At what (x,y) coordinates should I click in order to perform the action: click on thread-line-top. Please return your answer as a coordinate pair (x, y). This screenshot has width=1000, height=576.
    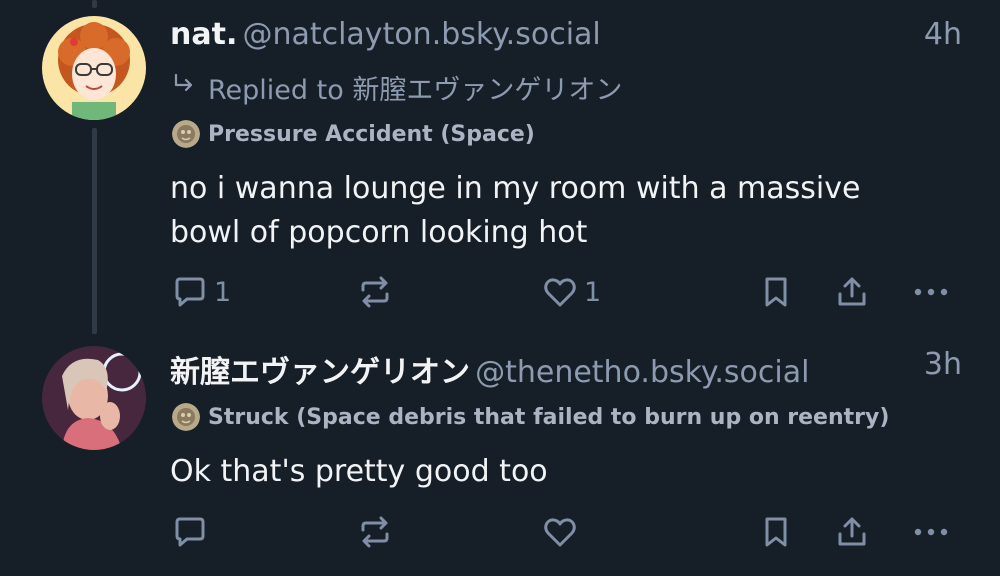
    Looking at the image, I should click on (94, 4).